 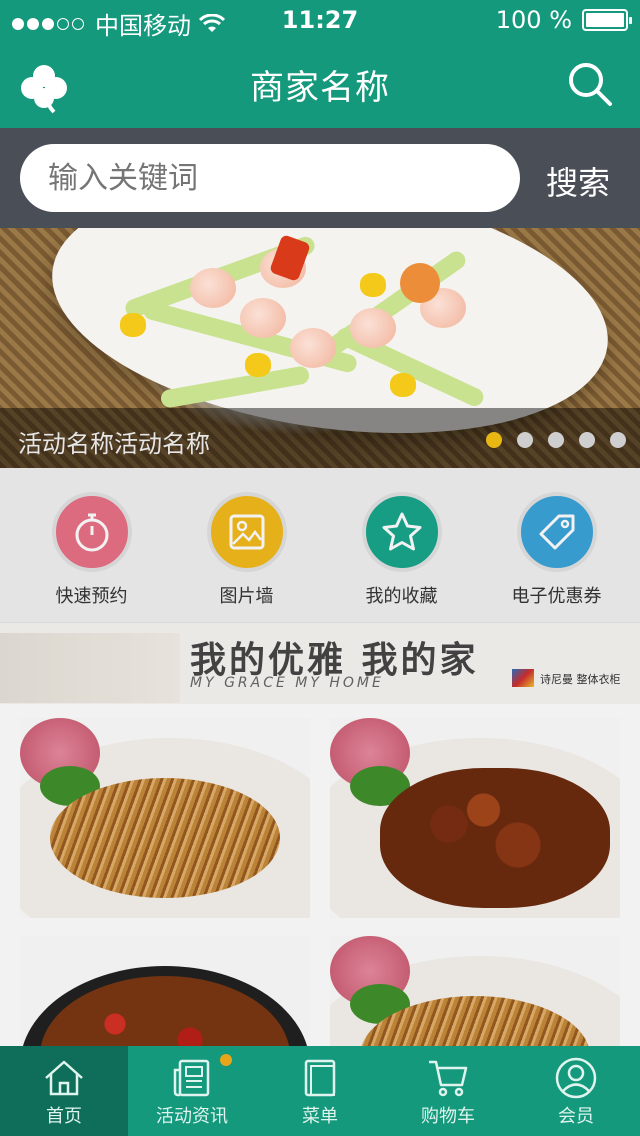 What do you see at coordinates (533, 20) in the screenshot?
I see `battery-percent: 100 %` at bounding box center [533, 20].